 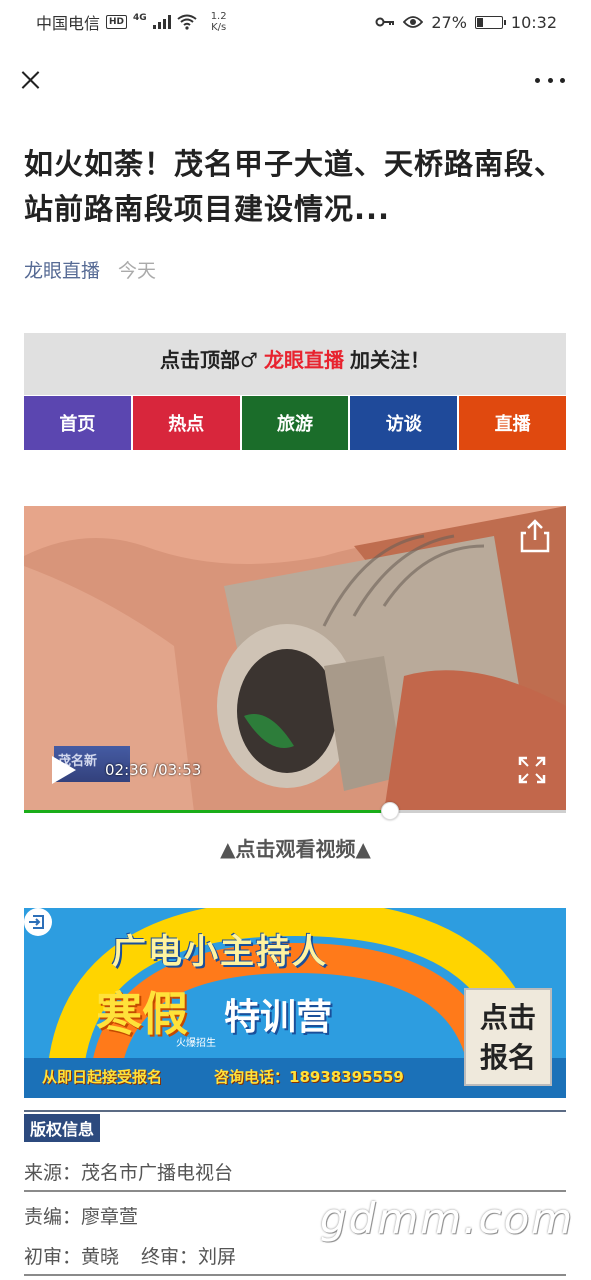 I want to click on follow-prefix: 点击顶部♂, so click(x=209, y=360).